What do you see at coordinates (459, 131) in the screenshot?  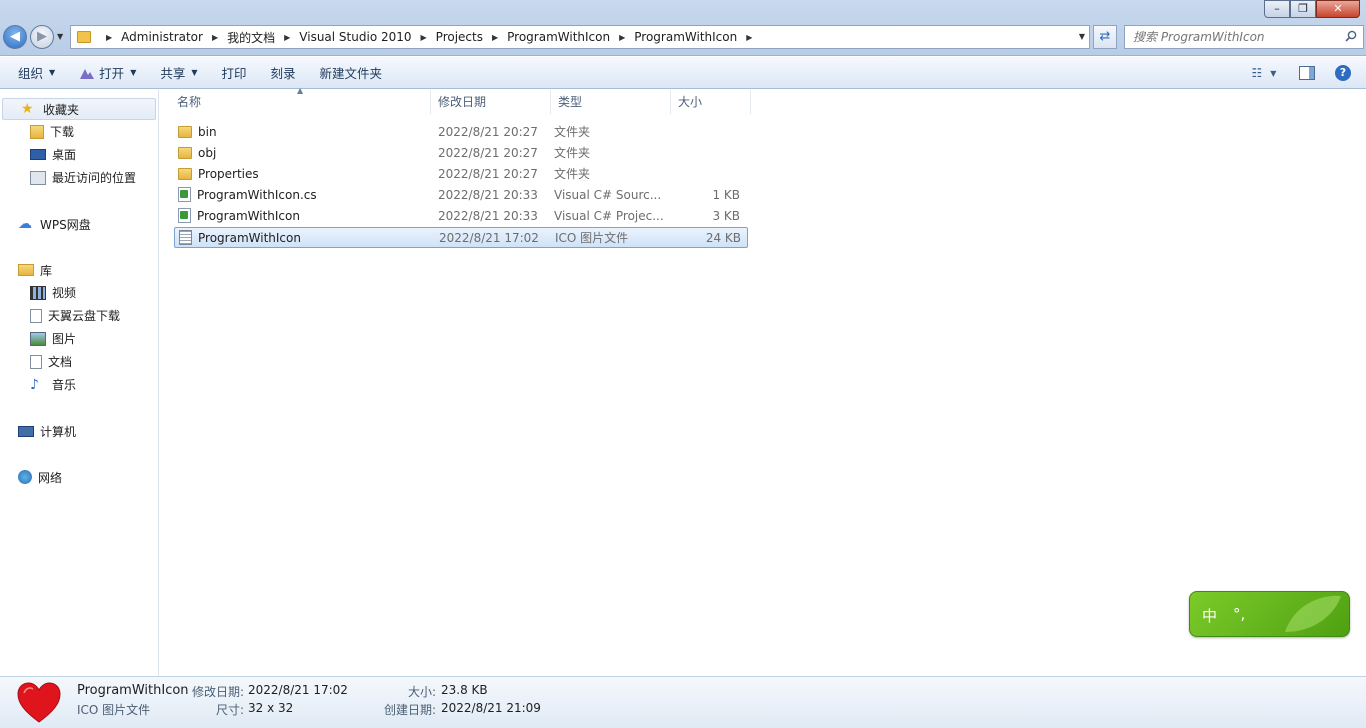 I see `file-row: bin 2022/8/21 20:27 文件夹` at bounding box center [459, 131].